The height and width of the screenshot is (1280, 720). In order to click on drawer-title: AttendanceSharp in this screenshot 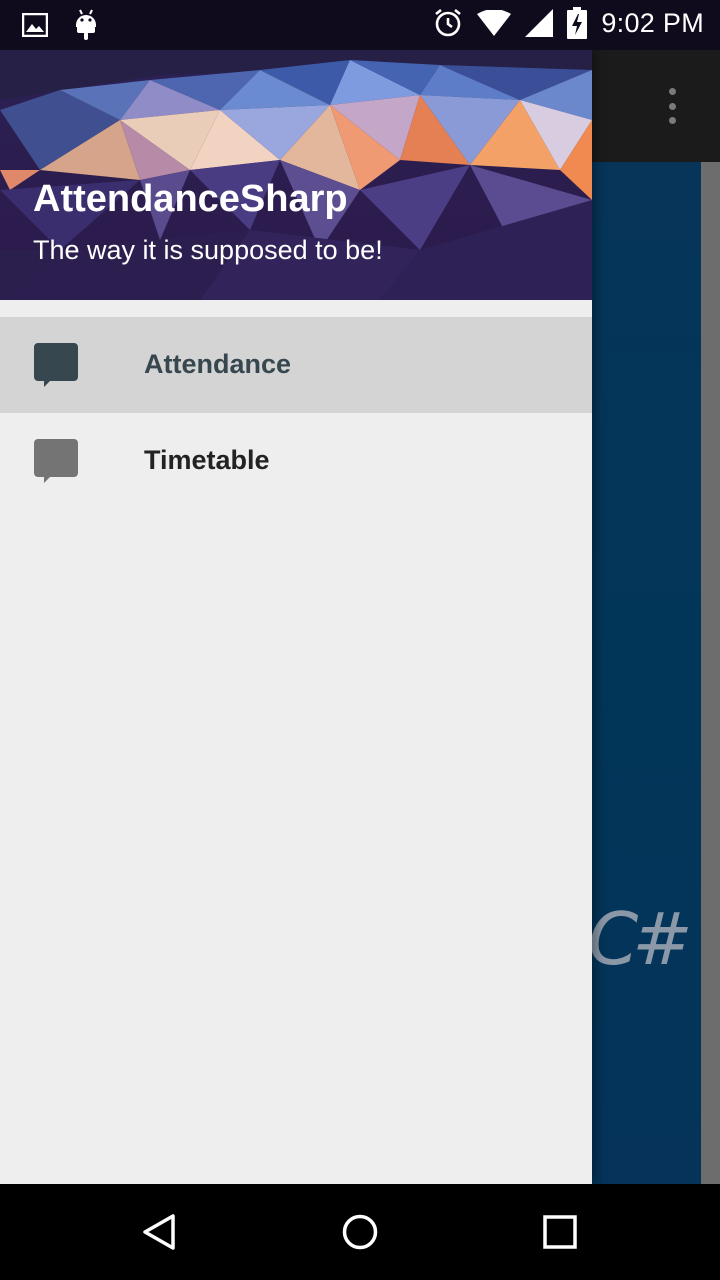, I will do `click(190, 199)`.